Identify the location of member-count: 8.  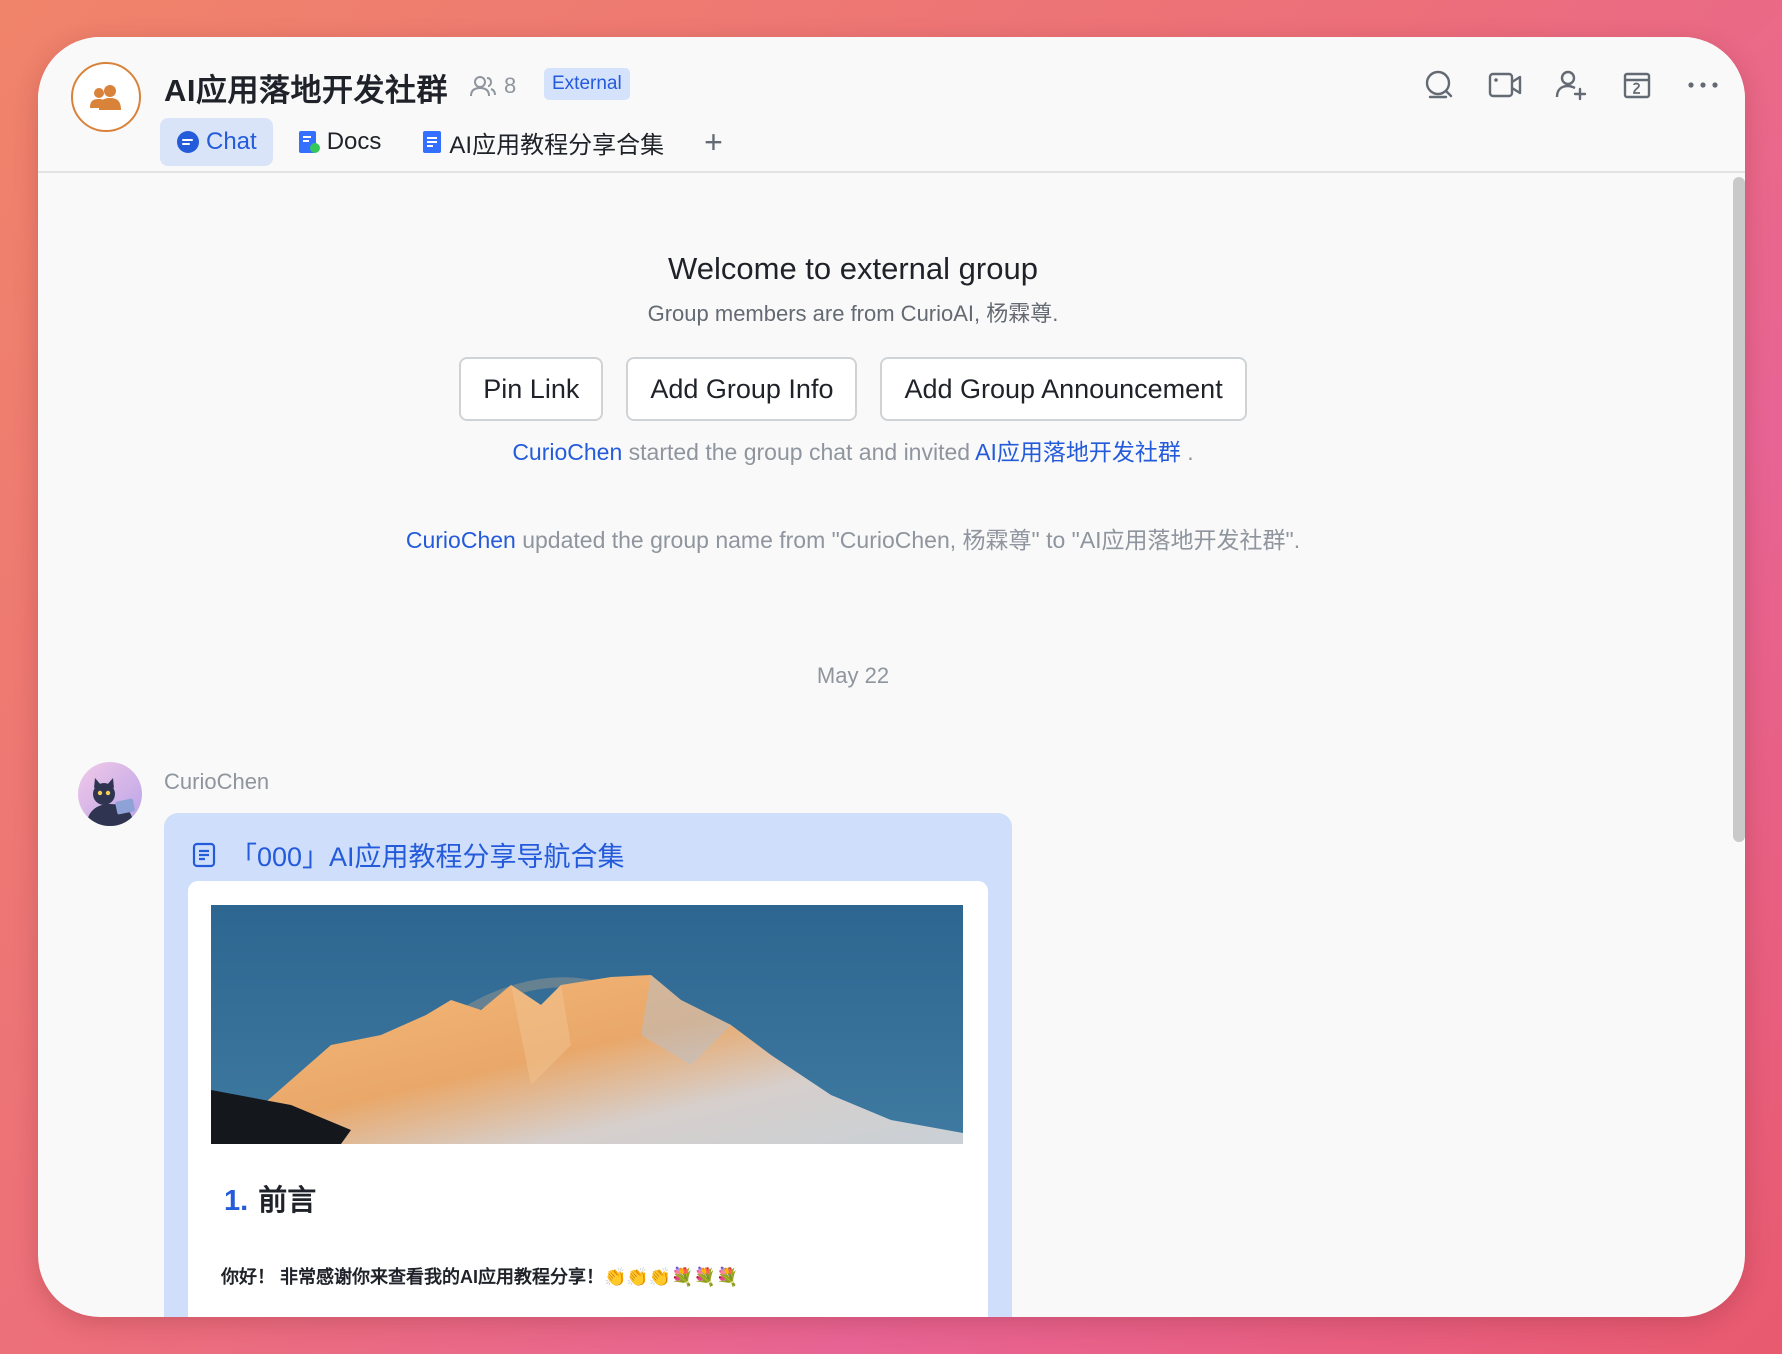
(493, 86).